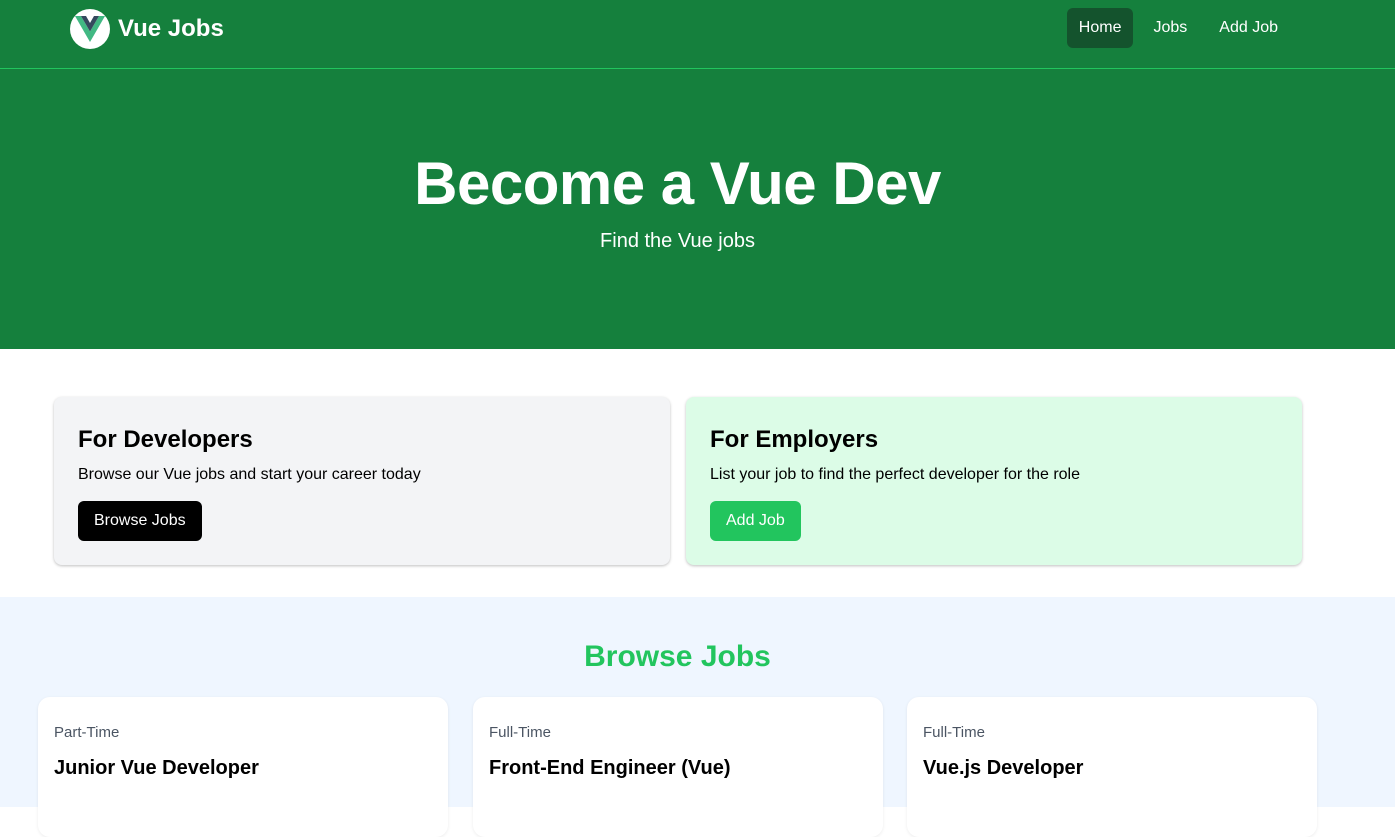  I want to click on brand-link: Vue Jobs, so click(147, 29).